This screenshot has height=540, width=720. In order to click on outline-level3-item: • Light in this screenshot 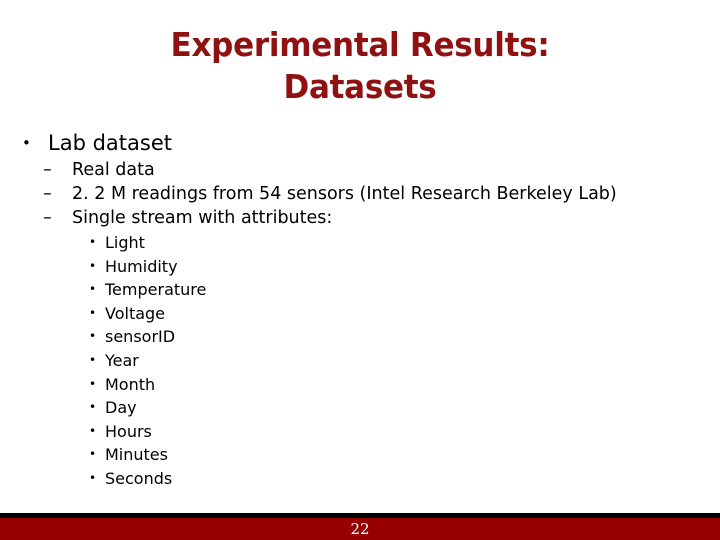, I will do `click(360, 243)`.